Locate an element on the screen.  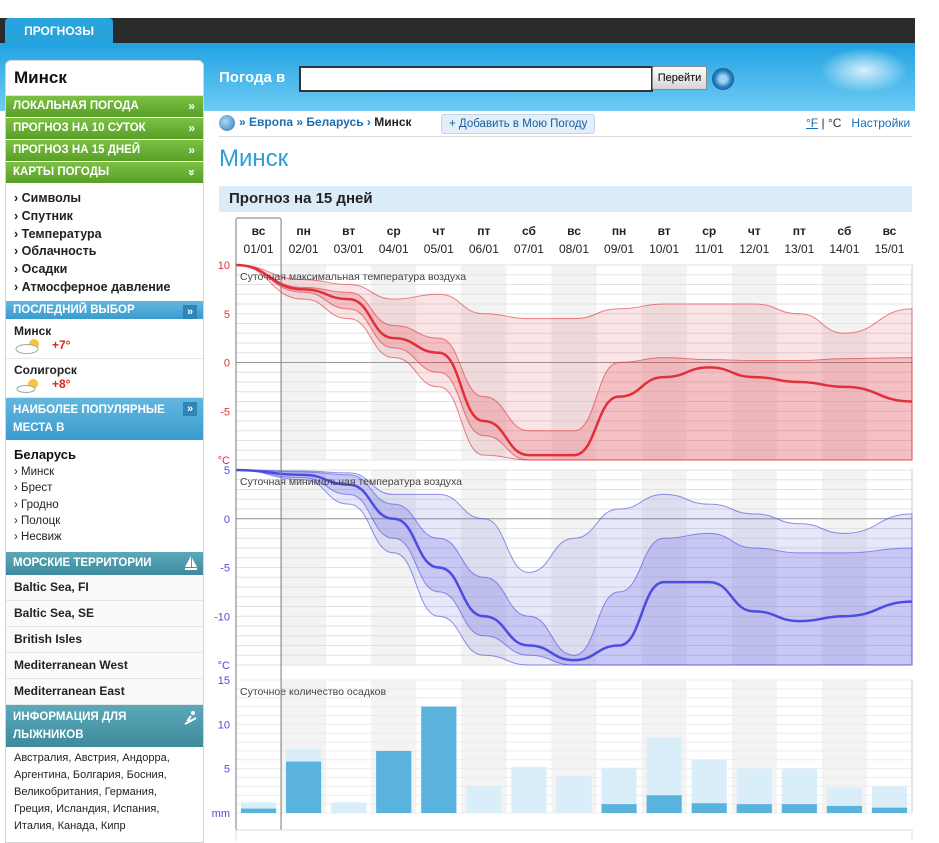
locate-icon is located at coordinates (723, 79).